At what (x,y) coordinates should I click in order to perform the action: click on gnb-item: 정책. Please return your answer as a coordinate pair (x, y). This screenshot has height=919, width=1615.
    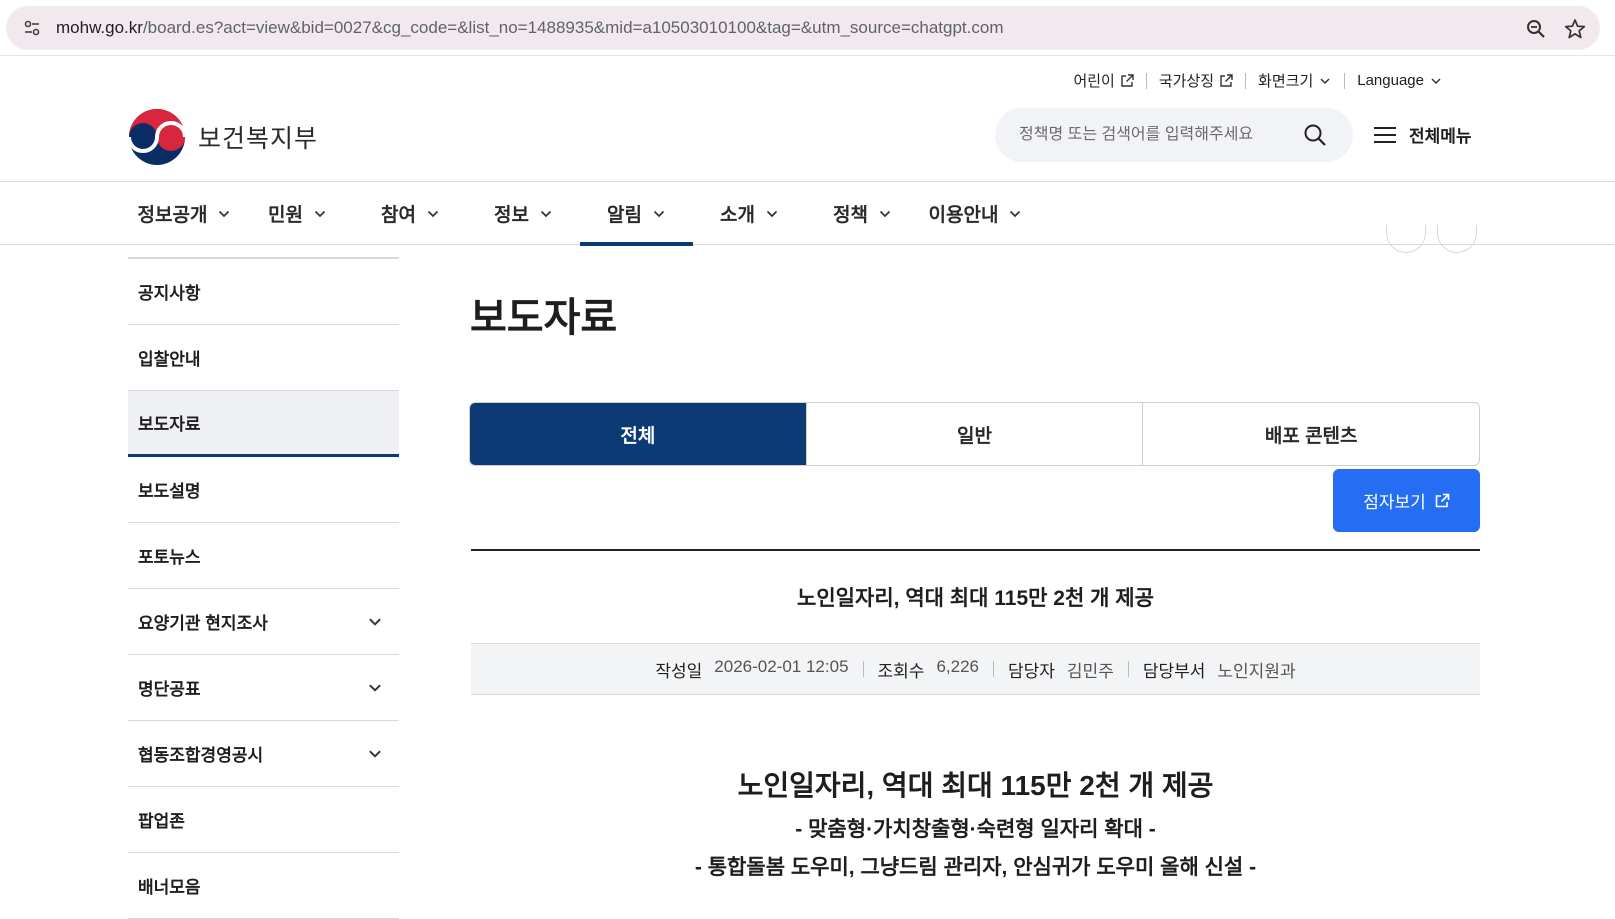
    Looking at the image, I should click on (862, 213).